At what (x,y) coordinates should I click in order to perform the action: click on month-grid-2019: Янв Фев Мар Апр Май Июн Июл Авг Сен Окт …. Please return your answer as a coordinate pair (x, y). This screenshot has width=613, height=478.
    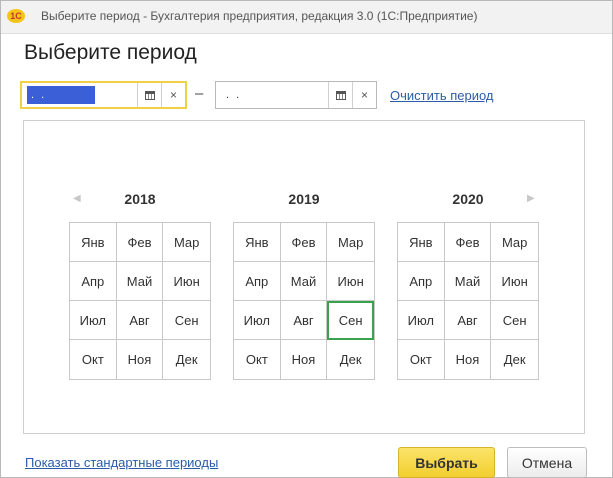
    Looking at the image, I should click on (304, 301).